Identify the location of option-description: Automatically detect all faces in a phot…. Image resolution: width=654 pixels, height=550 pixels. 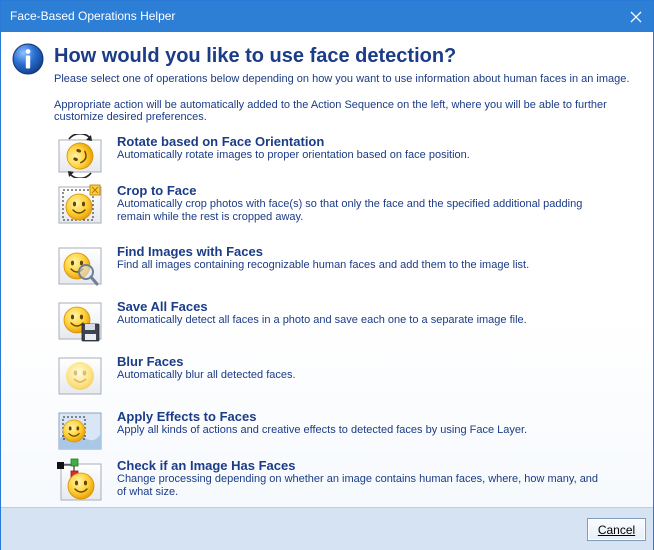
(322, 320).